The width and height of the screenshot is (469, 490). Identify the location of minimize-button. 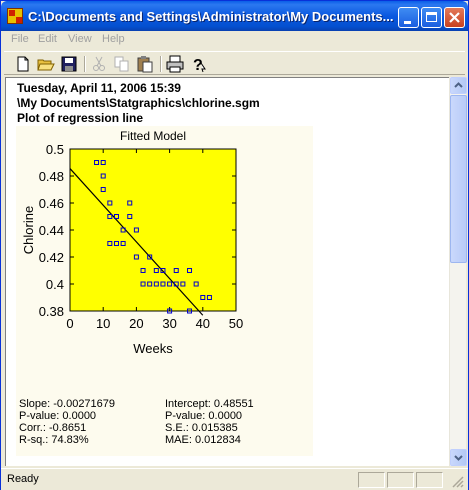
(408, 17).